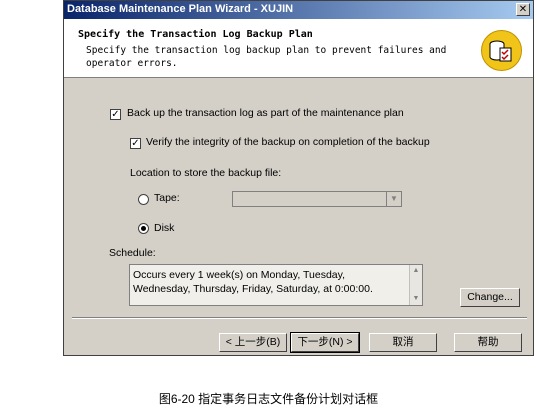 Image resolution: width=537 pixels, height=409 pixels. I want to click on disk-label: Disk, so click(164, 228).